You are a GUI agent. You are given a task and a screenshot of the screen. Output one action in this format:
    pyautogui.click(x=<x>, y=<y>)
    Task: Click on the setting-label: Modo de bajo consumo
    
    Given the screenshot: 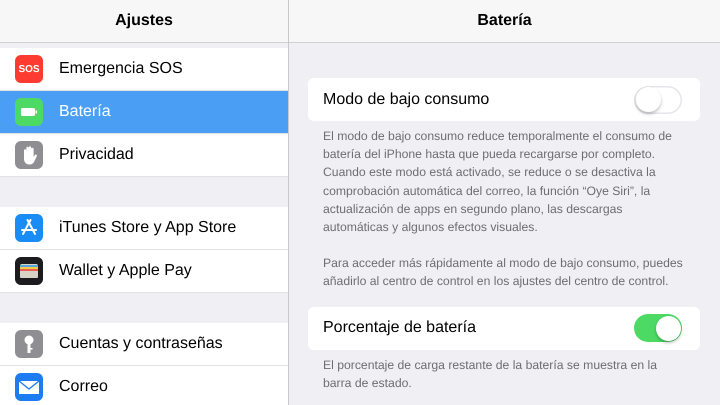 What is the action you would take?
    pyautogui.click(x=406, y=99)
    